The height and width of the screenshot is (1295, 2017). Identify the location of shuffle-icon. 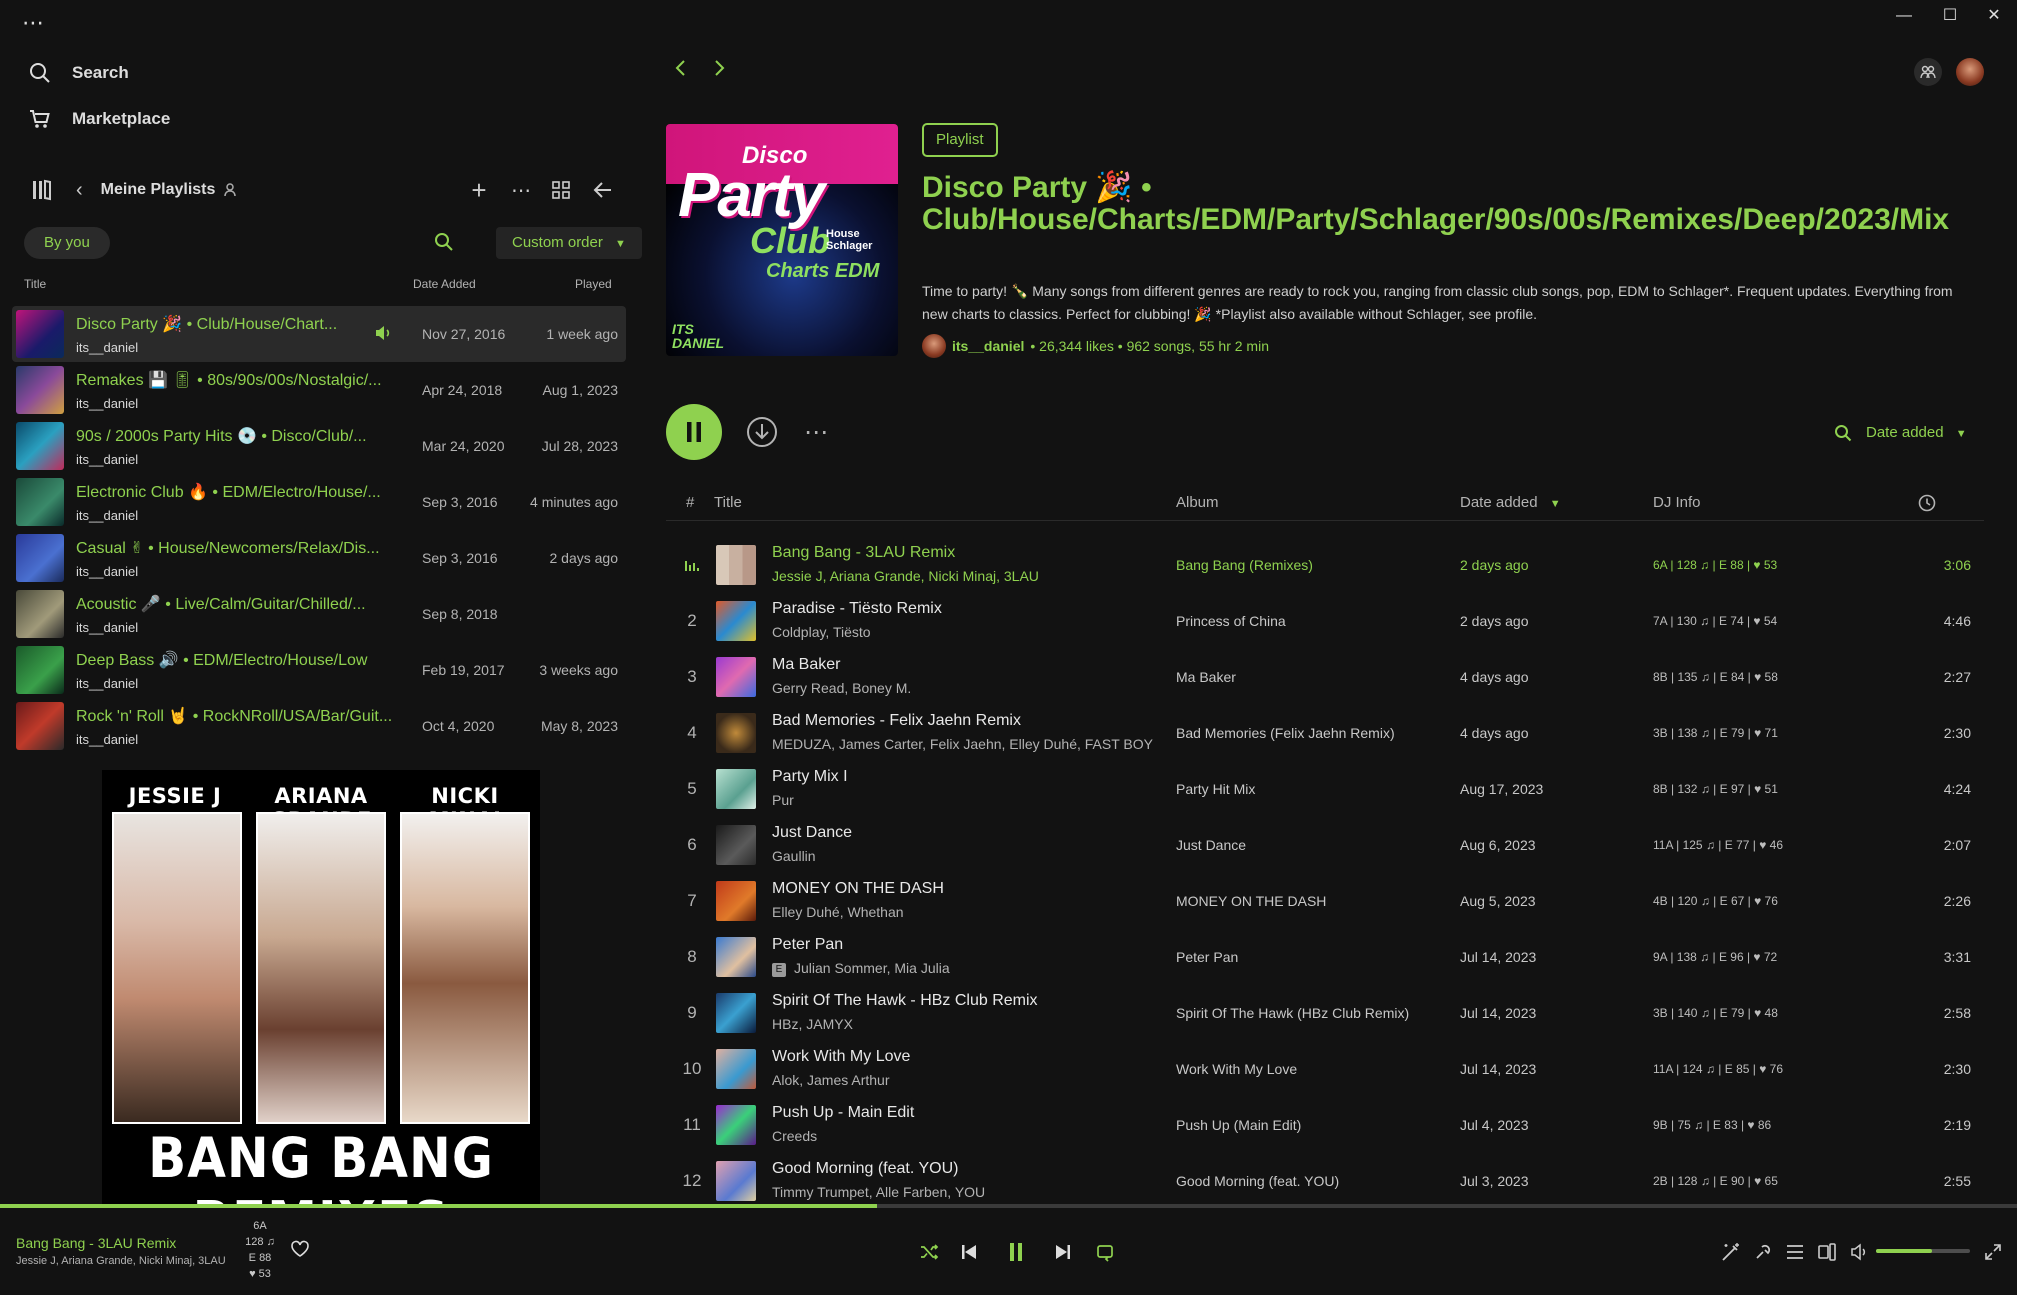
(929, 1252).